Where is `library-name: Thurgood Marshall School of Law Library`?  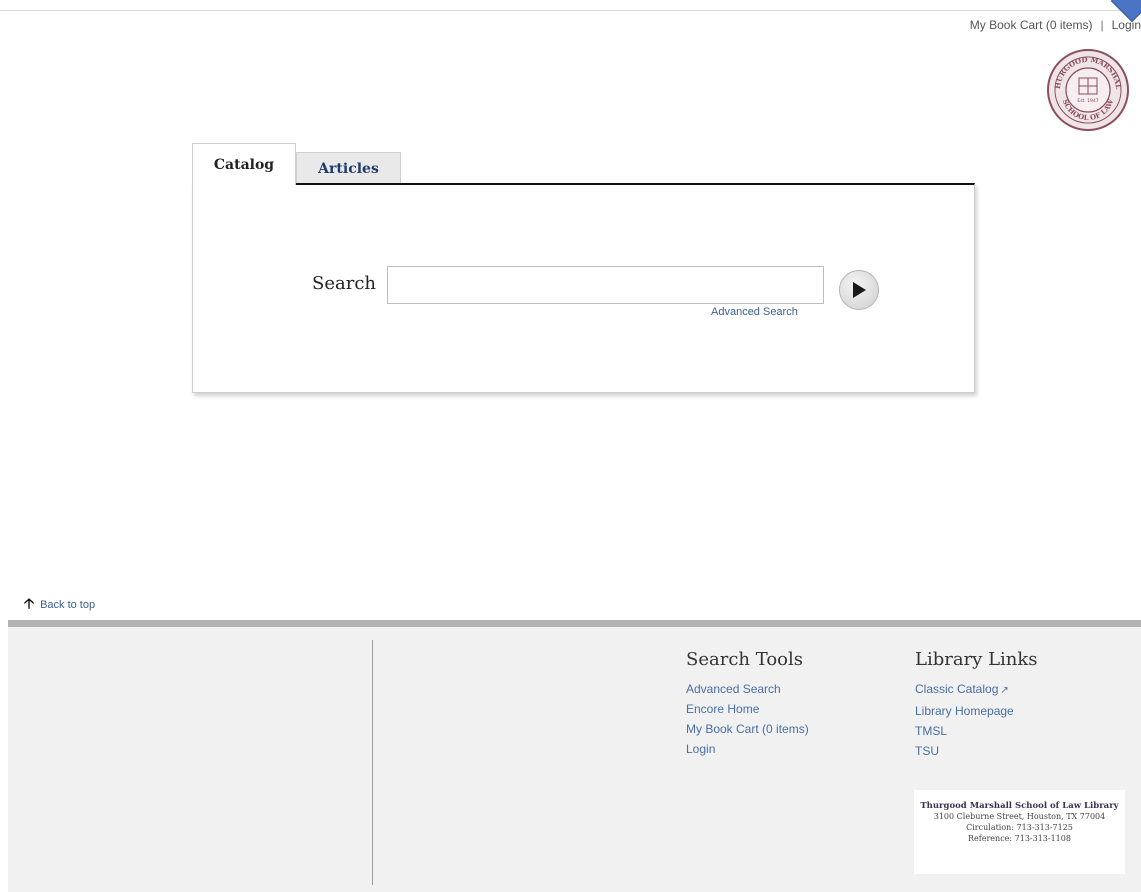 library-name: Thurgood Marshall School of Law Library is located at coordinates (1019, 806).